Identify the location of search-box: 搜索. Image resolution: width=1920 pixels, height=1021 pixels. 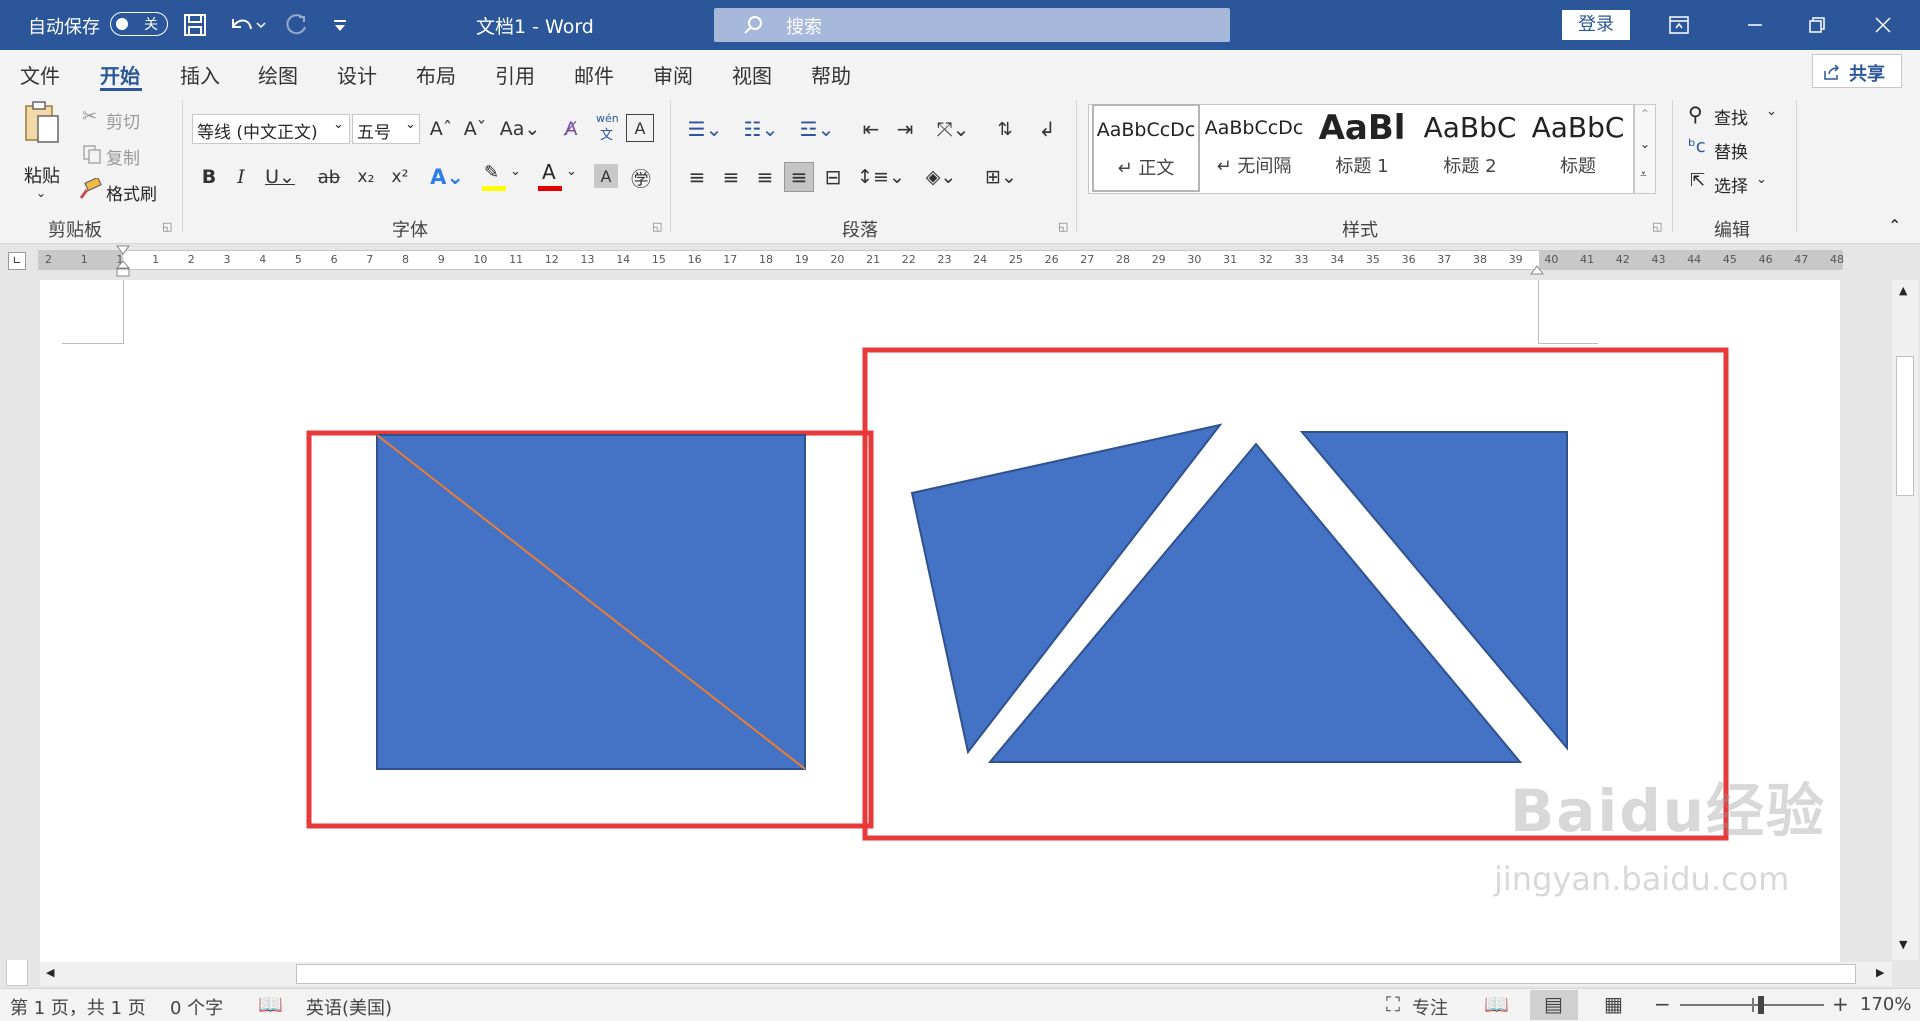
(972, 25).